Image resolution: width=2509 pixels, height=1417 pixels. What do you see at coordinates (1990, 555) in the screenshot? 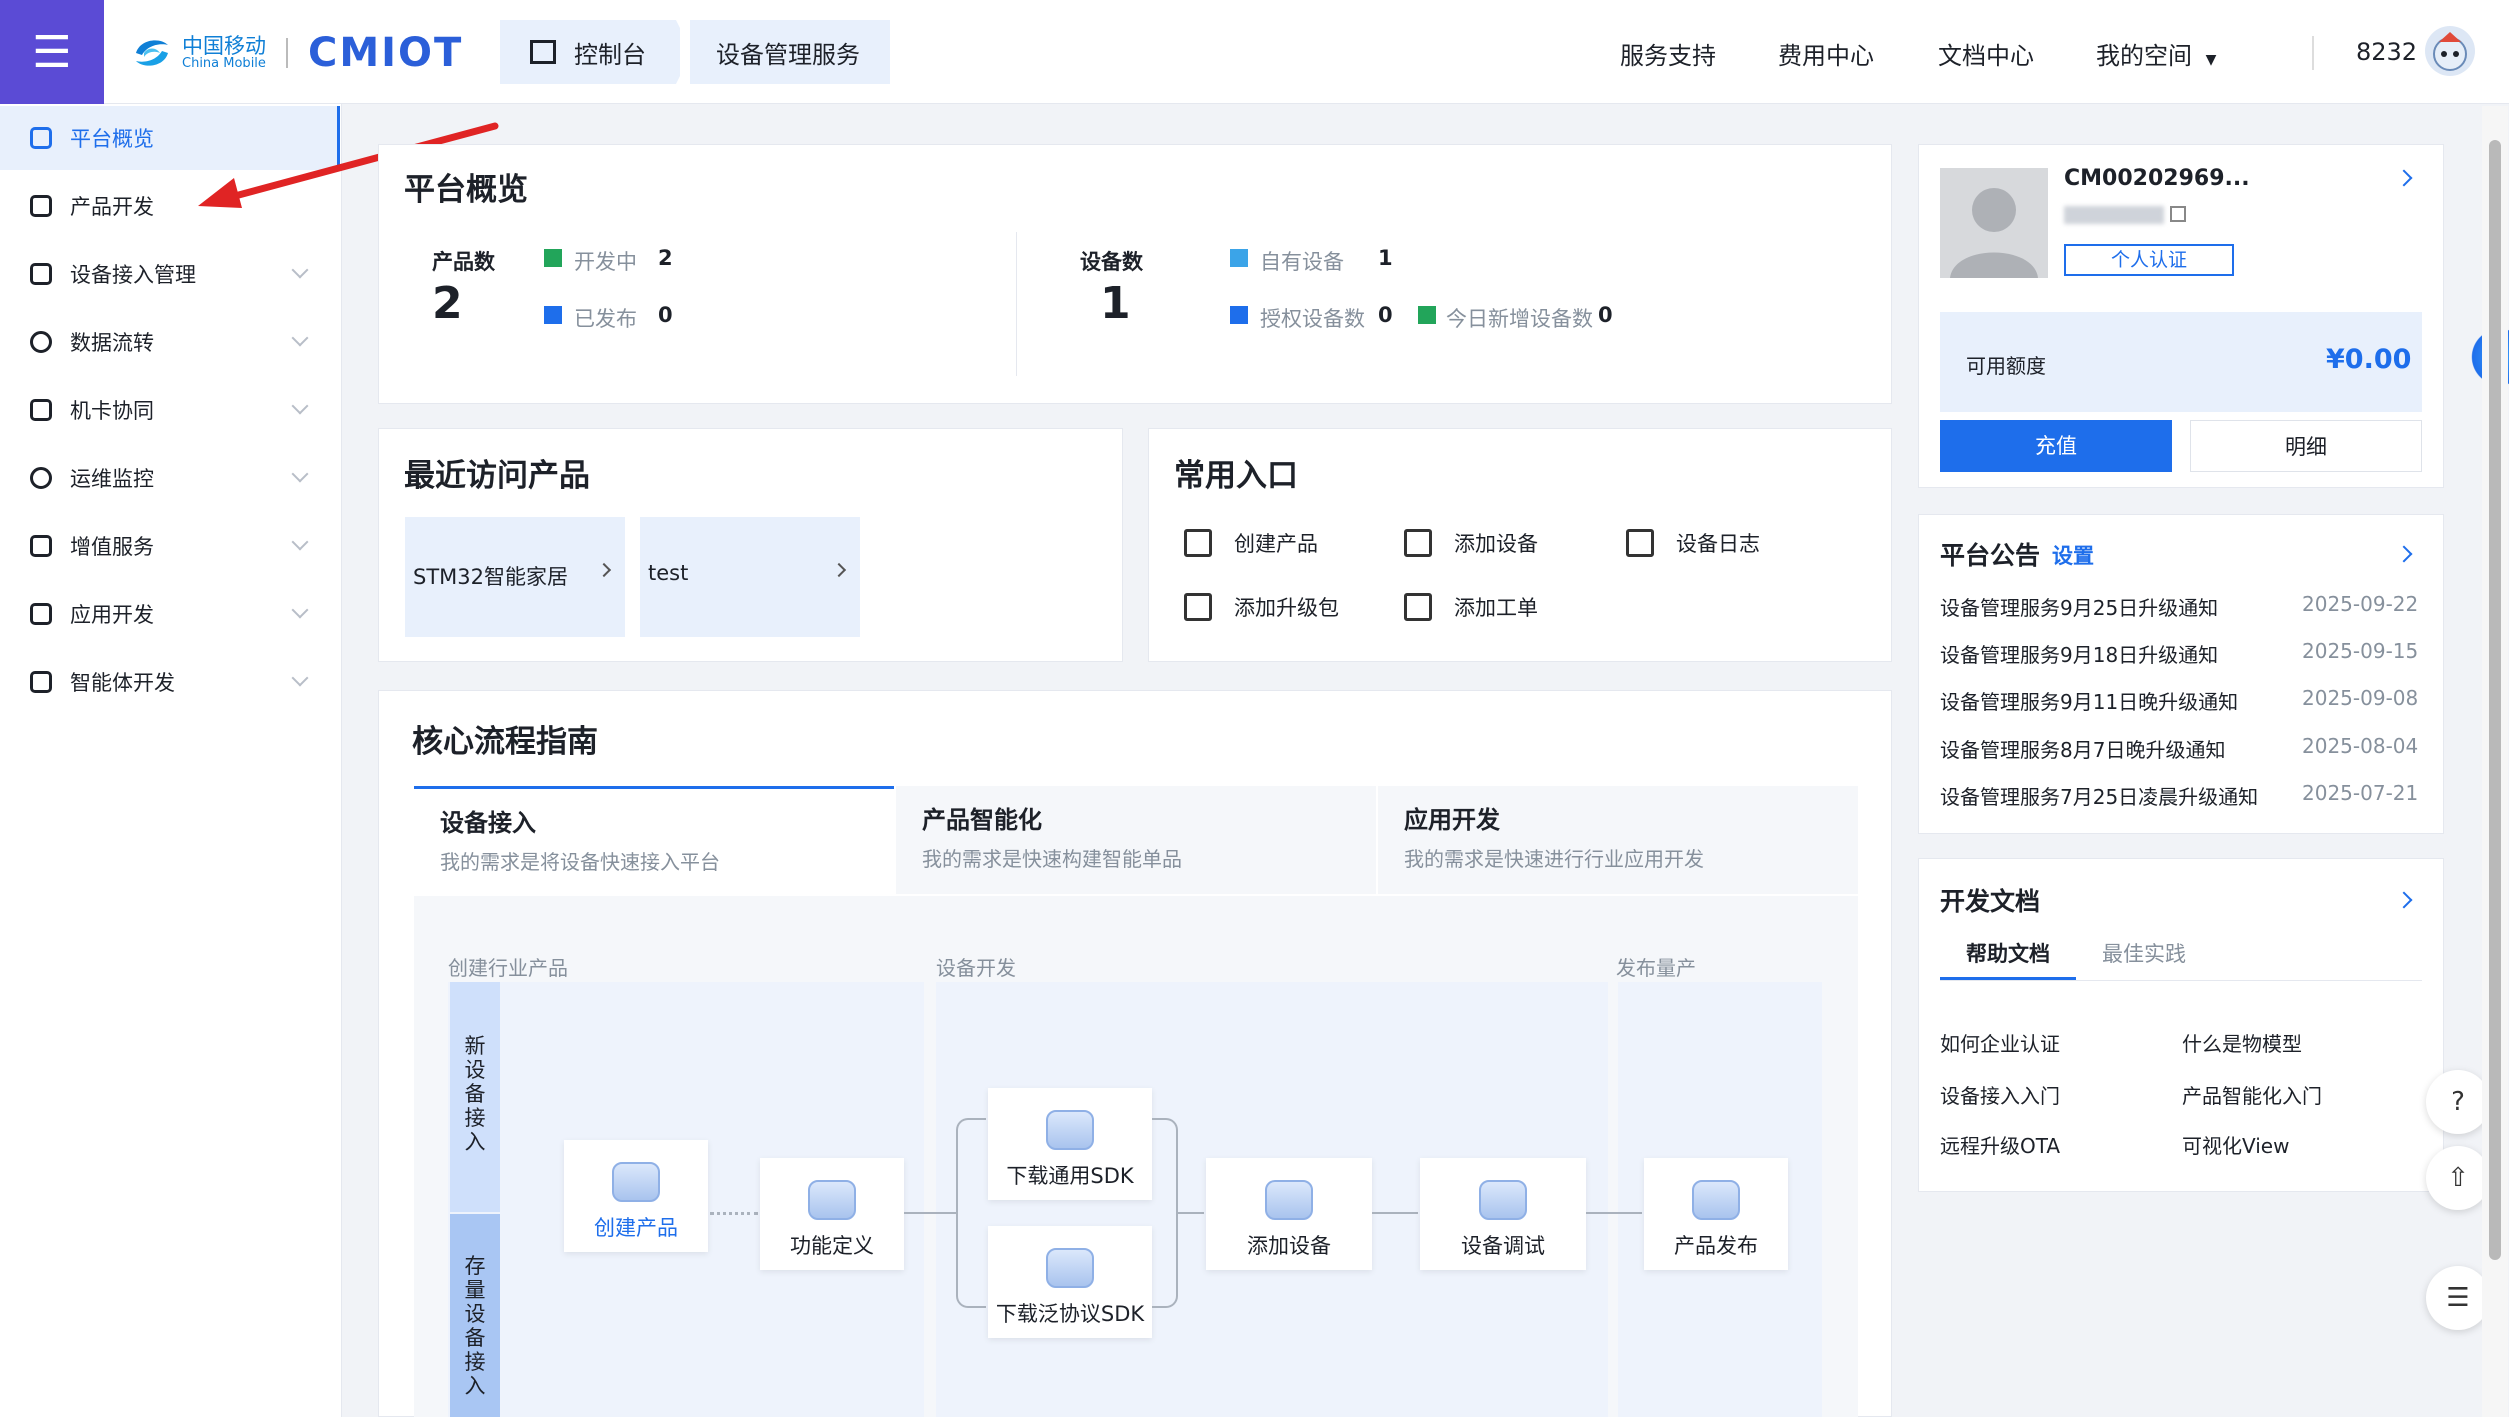
I see `notice-title: 平台公告` at bounding box center [1990, 555].